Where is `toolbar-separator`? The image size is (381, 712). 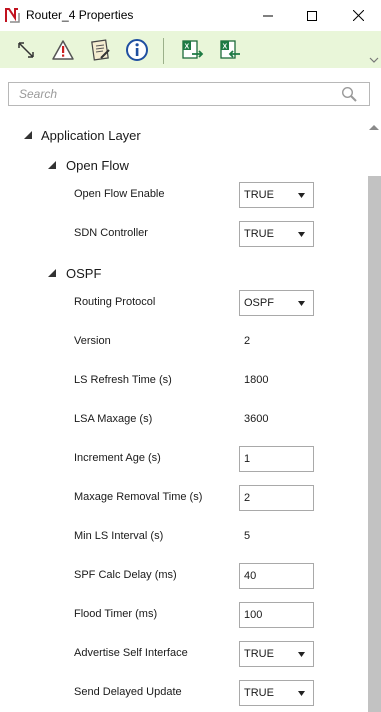
toolbar-separator is located at coordinates (163, 51).